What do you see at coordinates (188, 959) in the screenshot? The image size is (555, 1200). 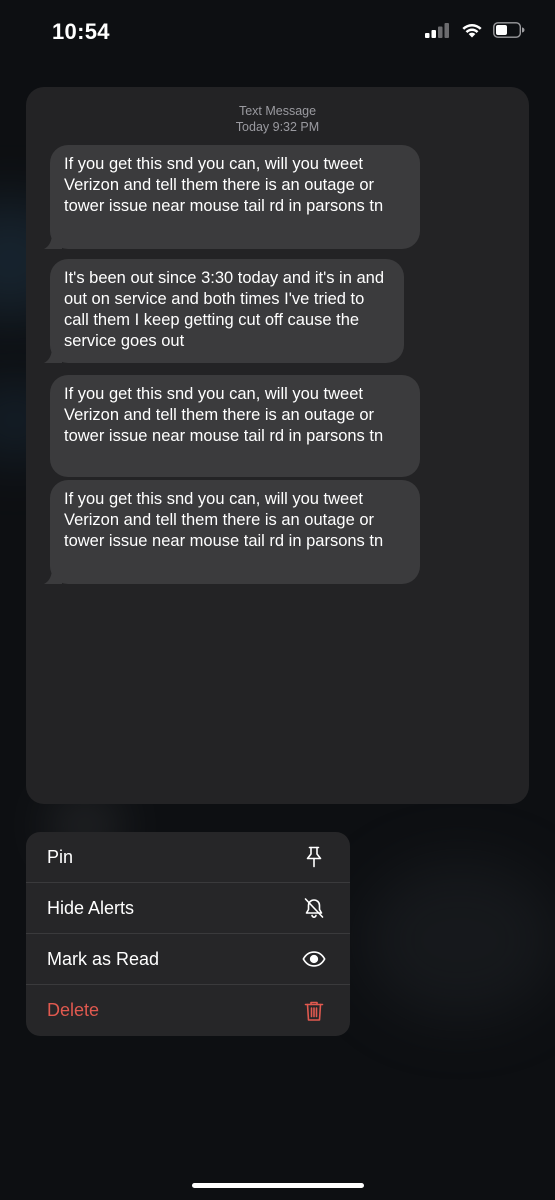 I see `menu-item-mark-as-read: Mark as Read` at bounding box center [188, 959].